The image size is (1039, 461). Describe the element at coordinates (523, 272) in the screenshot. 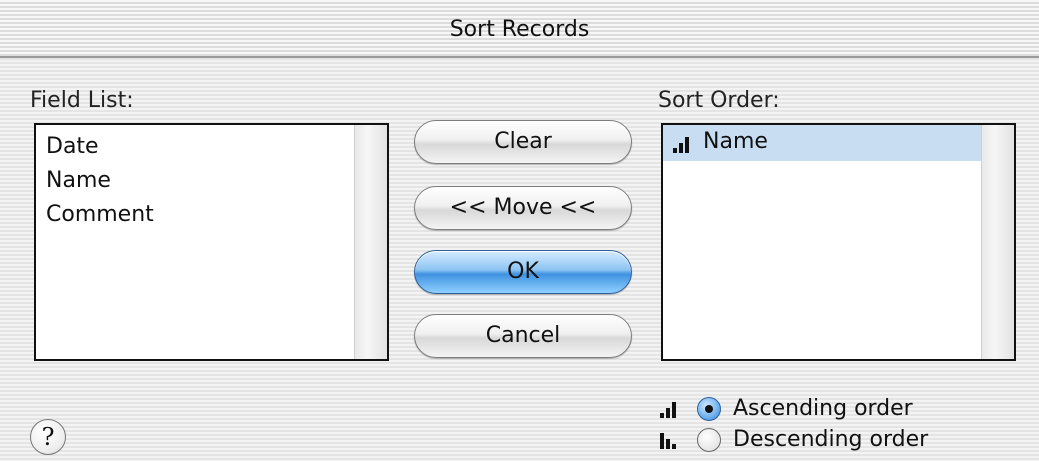

I see `ok-button: OK` at that location.